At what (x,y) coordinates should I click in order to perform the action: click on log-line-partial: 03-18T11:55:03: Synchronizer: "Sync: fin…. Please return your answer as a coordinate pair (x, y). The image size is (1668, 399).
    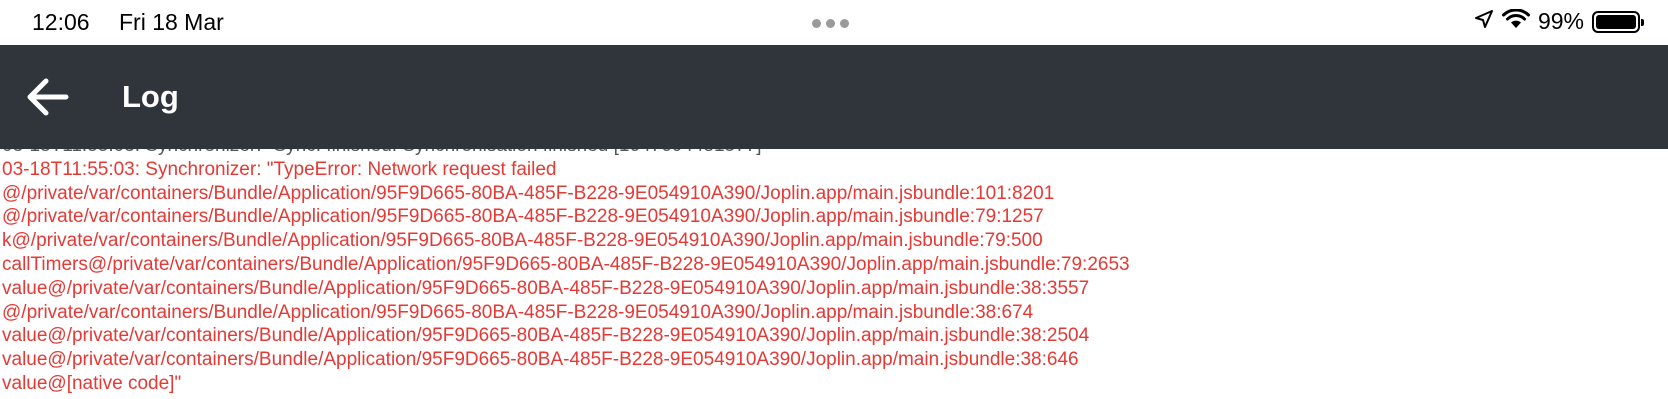
    Looking at the image, I should click on (566, 153).